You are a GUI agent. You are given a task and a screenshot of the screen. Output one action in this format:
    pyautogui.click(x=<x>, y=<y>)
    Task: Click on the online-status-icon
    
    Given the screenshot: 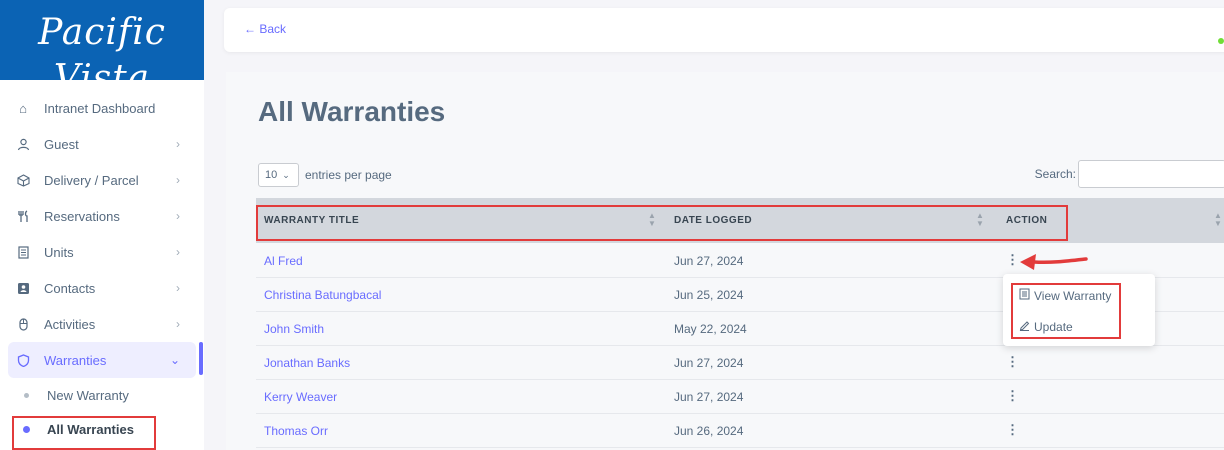 What is the action you would take?
    pyautogui.click(x=1221, y=41)
    